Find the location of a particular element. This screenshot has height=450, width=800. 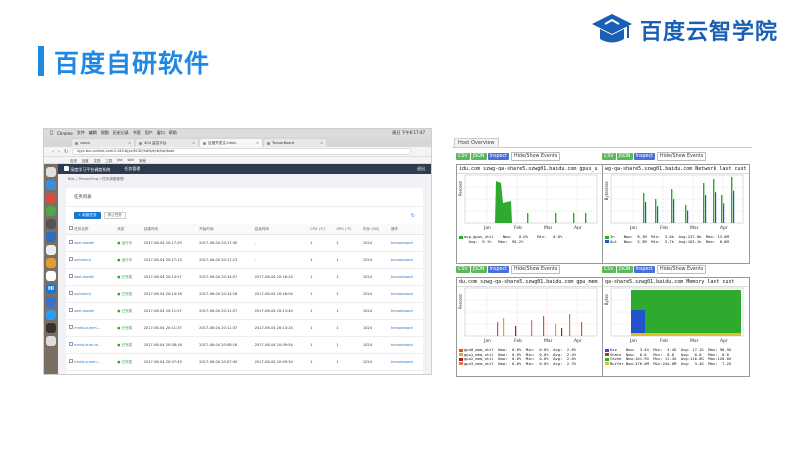

column-header: CPU (个) is located at coordinates (320, 229).